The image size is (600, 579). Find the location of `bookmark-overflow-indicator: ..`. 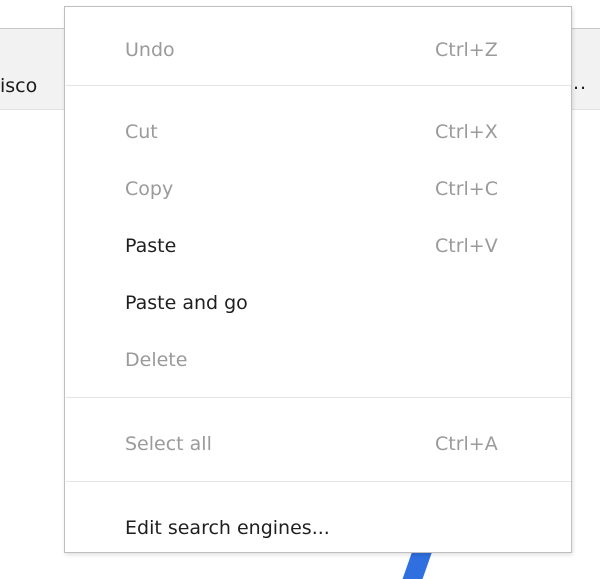

bookmark-overflow-indicator: .. is located at coordinates (580, 83).